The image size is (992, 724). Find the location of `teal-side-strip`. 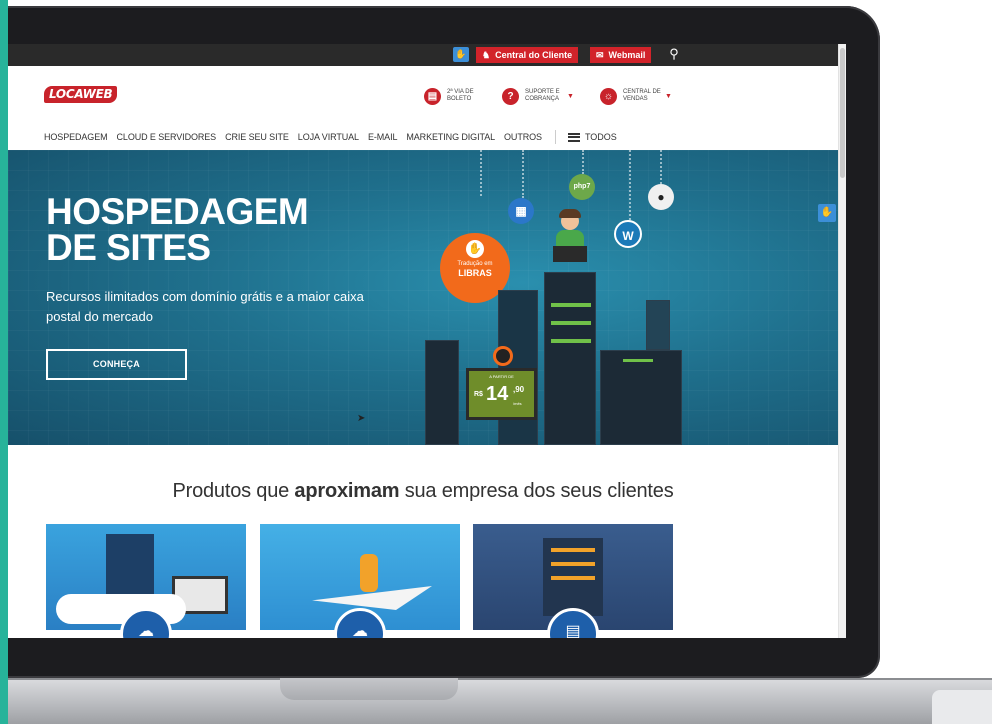

teal-side-strip is located at coordinates (4, 362).